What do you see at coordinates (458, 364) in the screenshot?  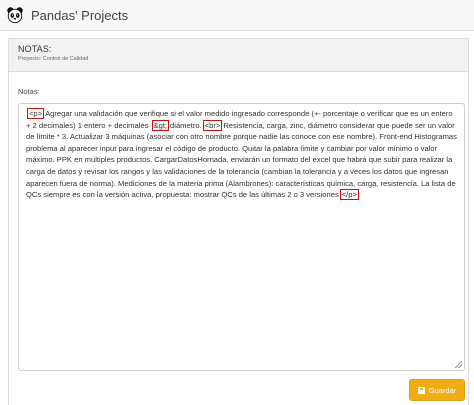 I see `resize-handle` at bounding box center [458, 364].